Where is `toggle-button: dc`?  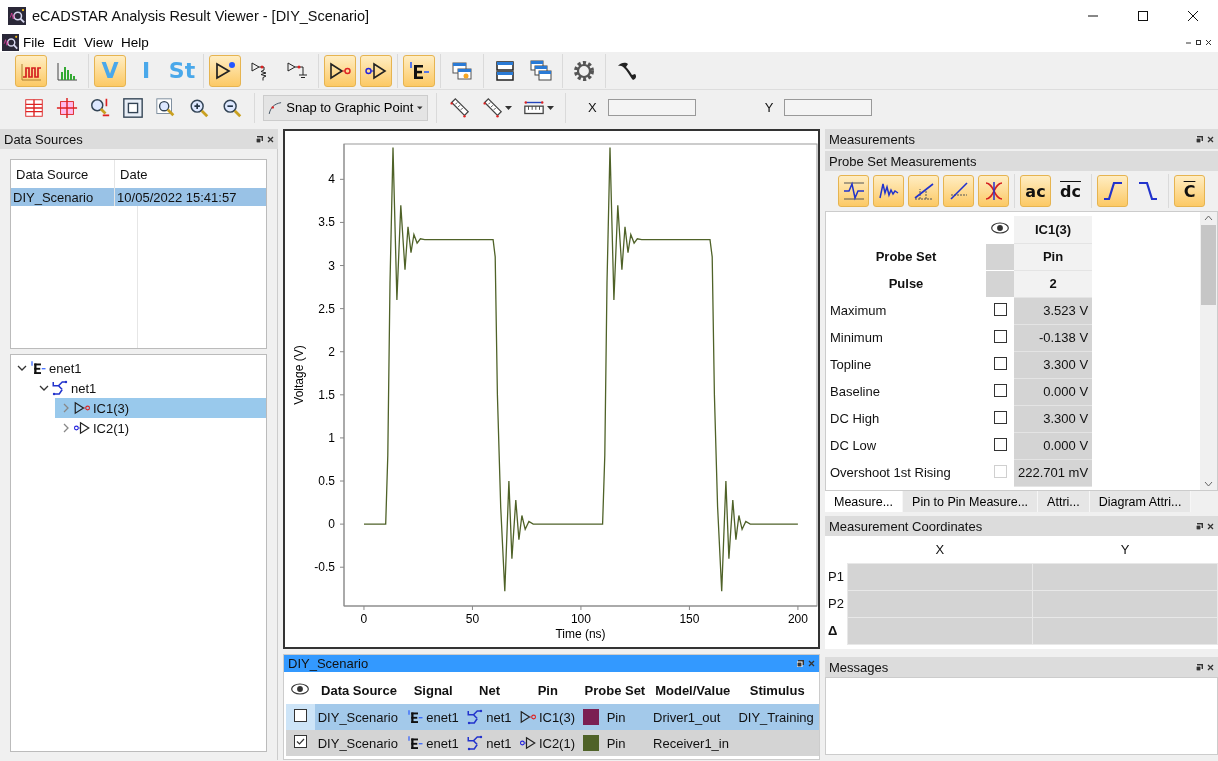 toggle-button: dc is located at coordinates (1070, 191).